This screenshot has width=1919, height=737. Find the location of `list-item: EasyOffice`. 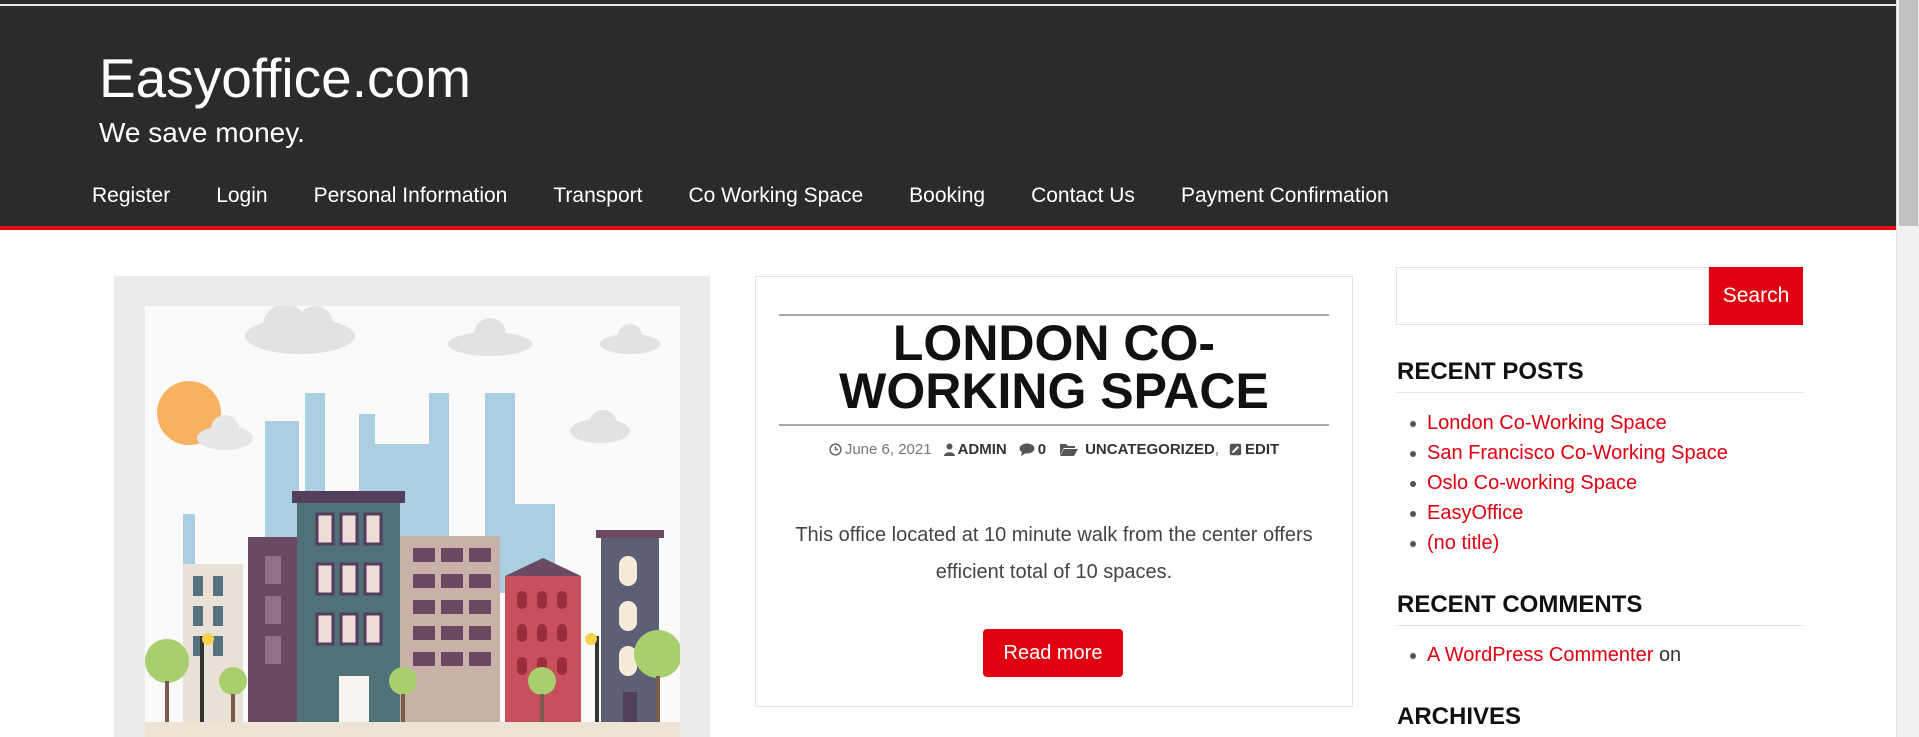

list-item: EasyOffice is located at coordinates (1600, 513).